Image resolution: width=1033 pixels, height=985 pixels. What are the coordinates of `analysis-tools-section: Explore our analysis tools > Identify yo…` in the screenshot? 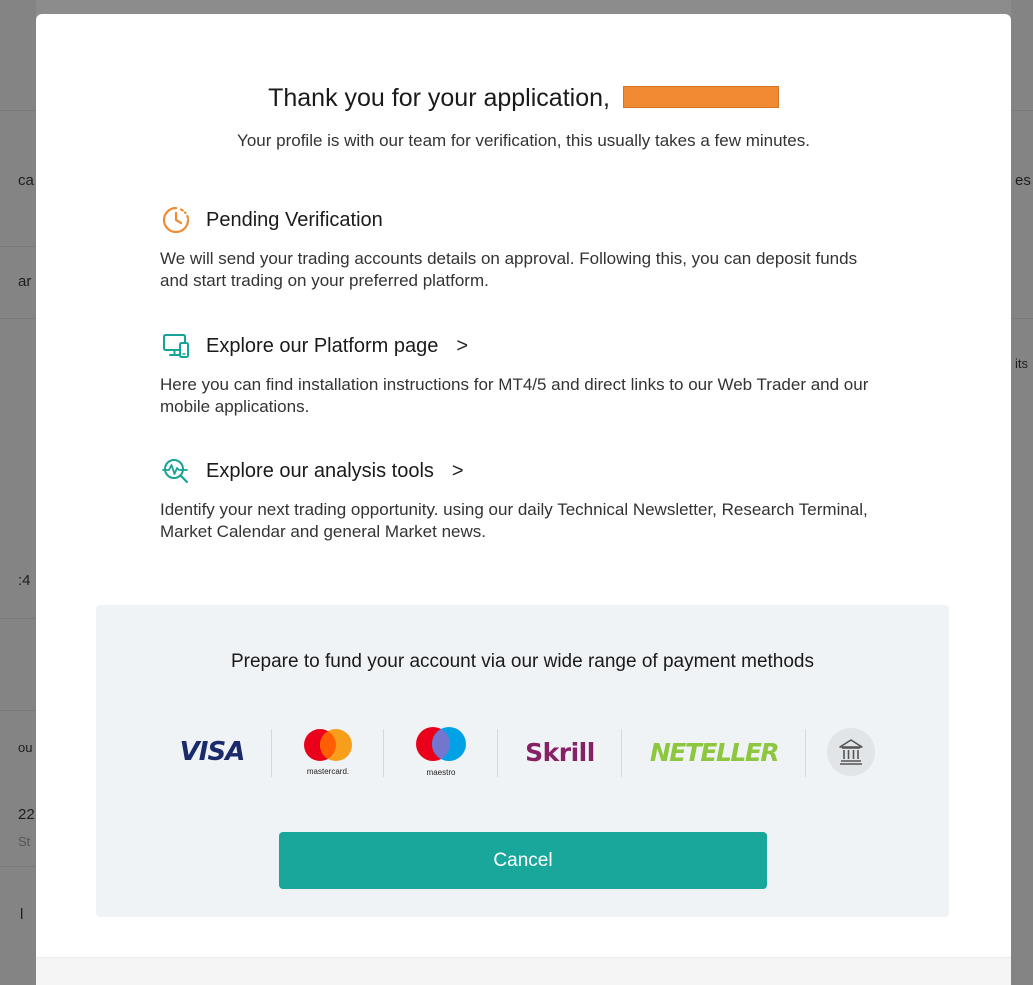 It's located at (520, 500).